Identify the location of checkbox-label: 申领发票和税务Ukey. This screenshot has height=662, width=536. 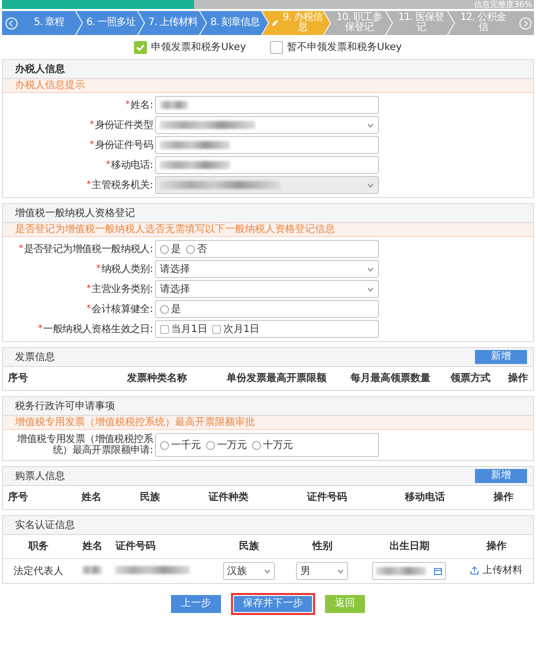
(198, 47).